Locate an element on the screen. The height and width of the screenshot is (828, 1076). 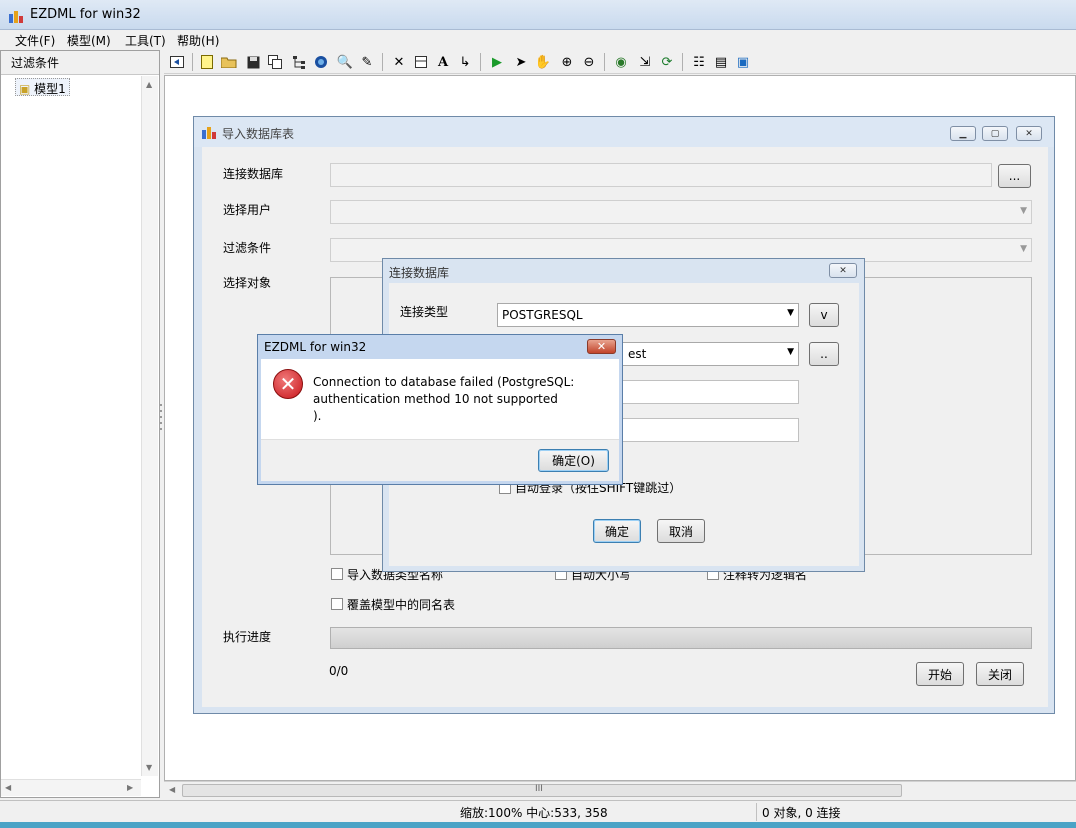
user-select: ▼ is located at coordinates (681, 212).